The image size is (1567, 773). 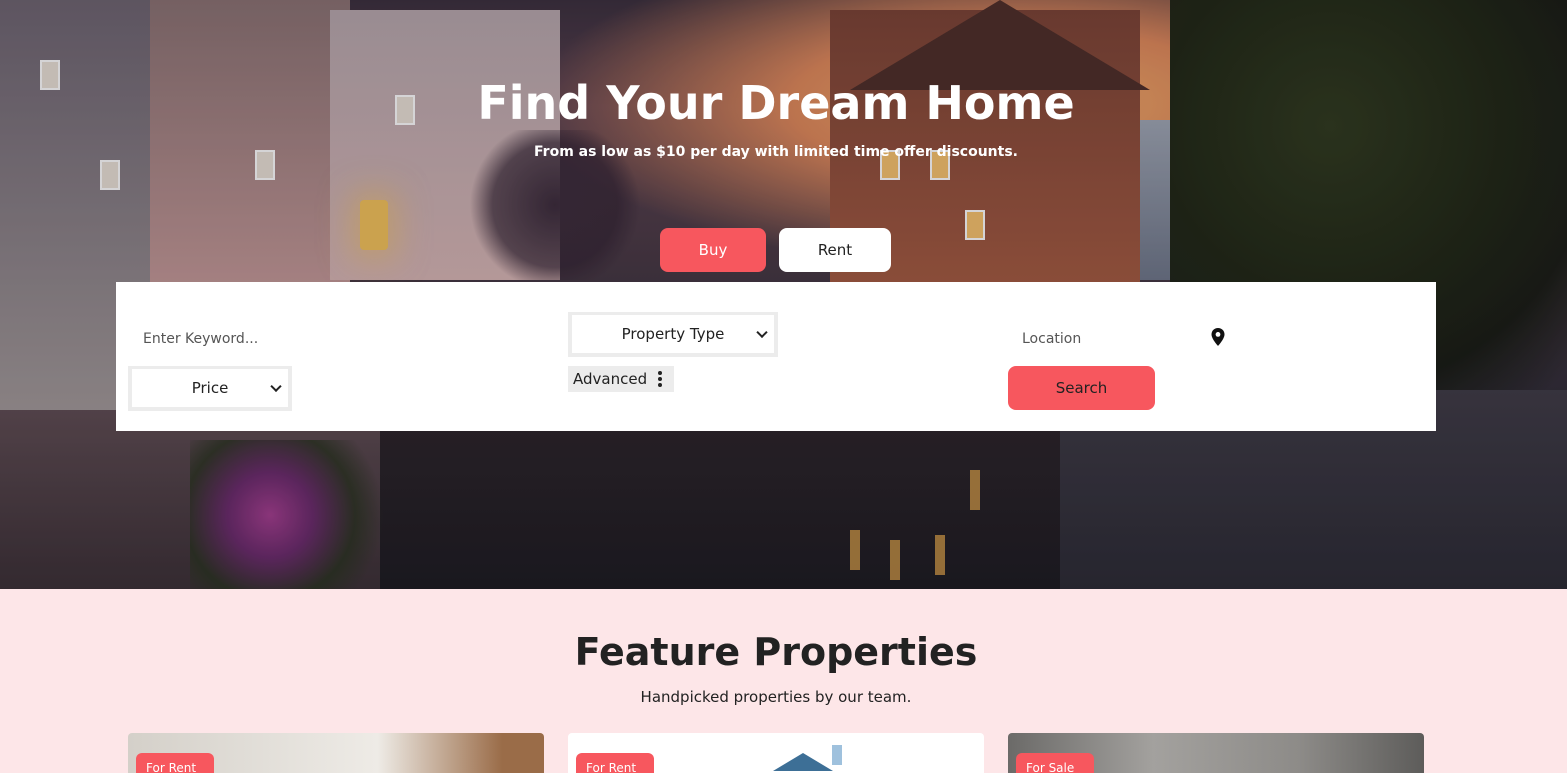 What do you see at coordinates (713, 250) in the screenshot?
I see `tab-buy: Buy` at bounding box center [713, 250].